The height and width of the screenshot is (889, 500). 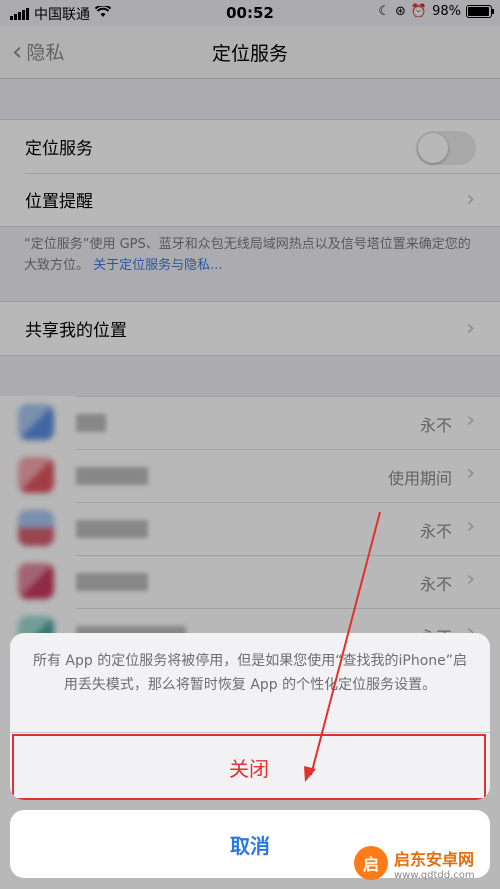 I want to click on close-button: 关闭, so click(x=249, y=767).